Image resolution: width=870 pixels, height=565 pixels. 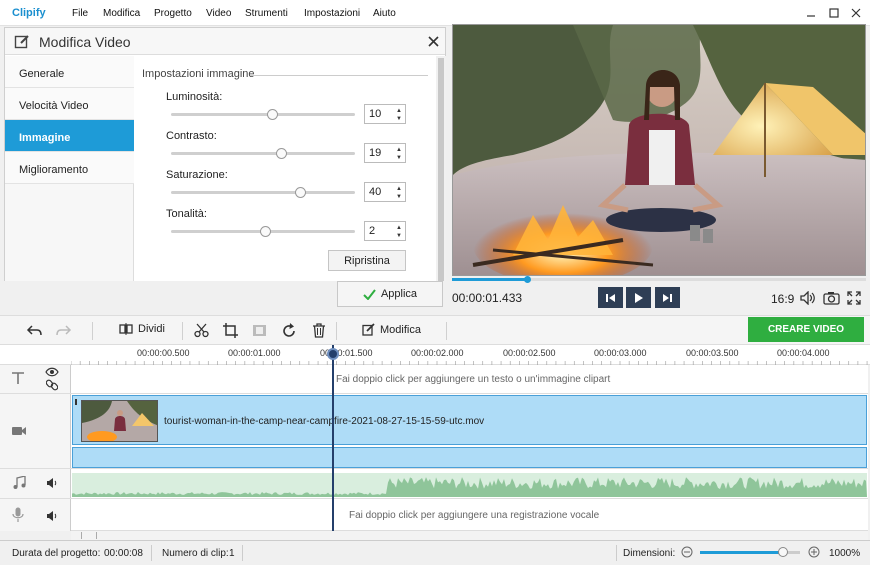 I want to click on redo-icon, so click(x=64, y=330).